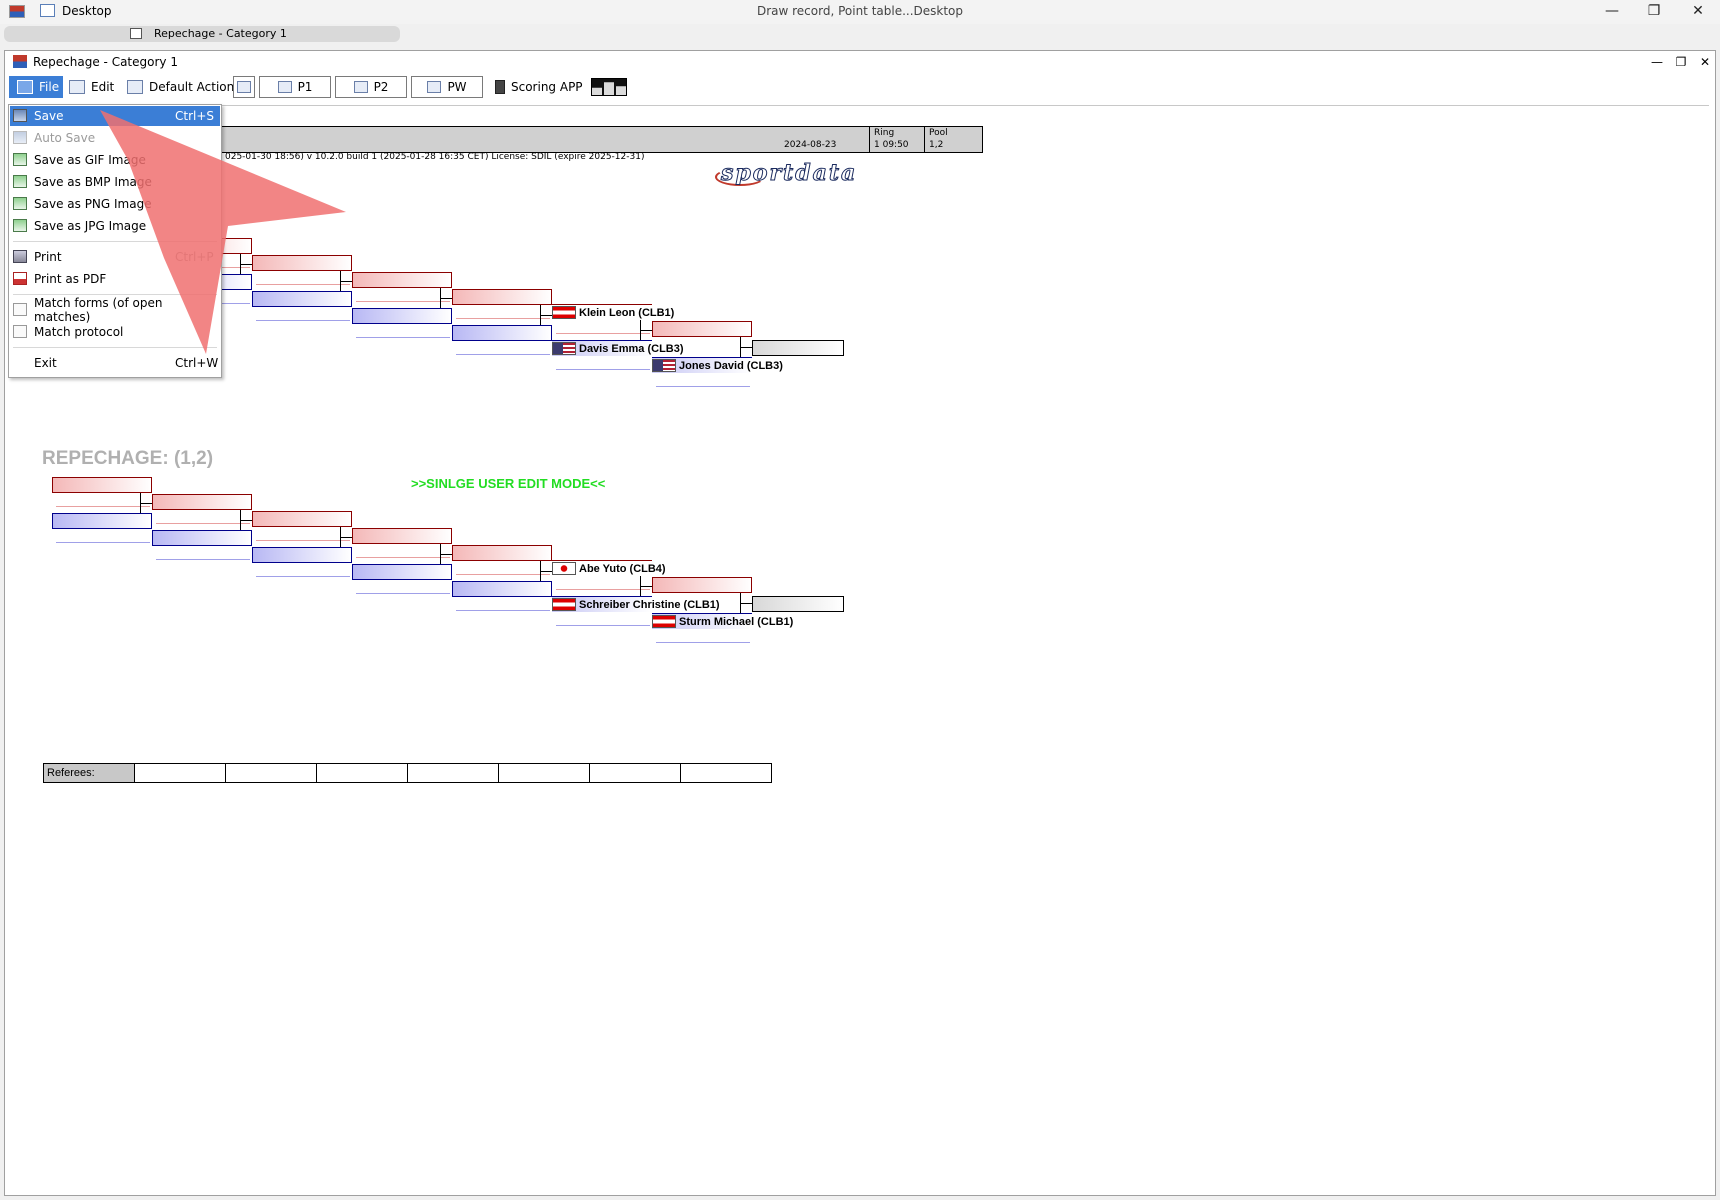 The width and height of the screenshot is (1720, 1200). What do you see at coordinates (649, 604) in the screenshot?
I see `competitor-name: Schreiber Christine (CLB1)` at bounding box center [649, 604].